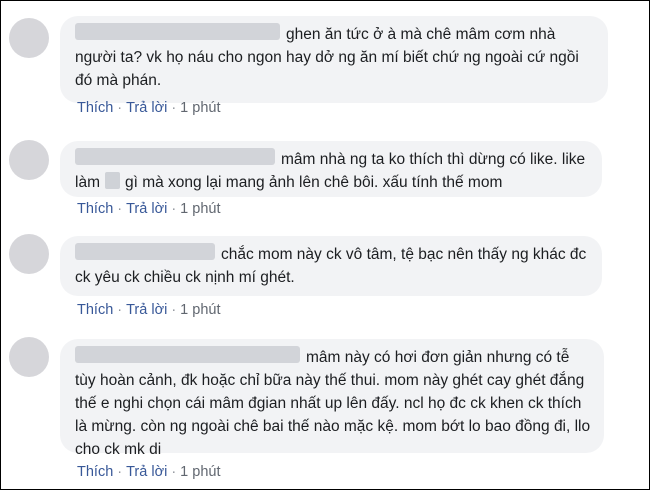 This screenshot has width=650, height=490. What do you see at coordinates (112, 180) in the screenshot?
I see `redacted-word` at bounding box center [112, 180].